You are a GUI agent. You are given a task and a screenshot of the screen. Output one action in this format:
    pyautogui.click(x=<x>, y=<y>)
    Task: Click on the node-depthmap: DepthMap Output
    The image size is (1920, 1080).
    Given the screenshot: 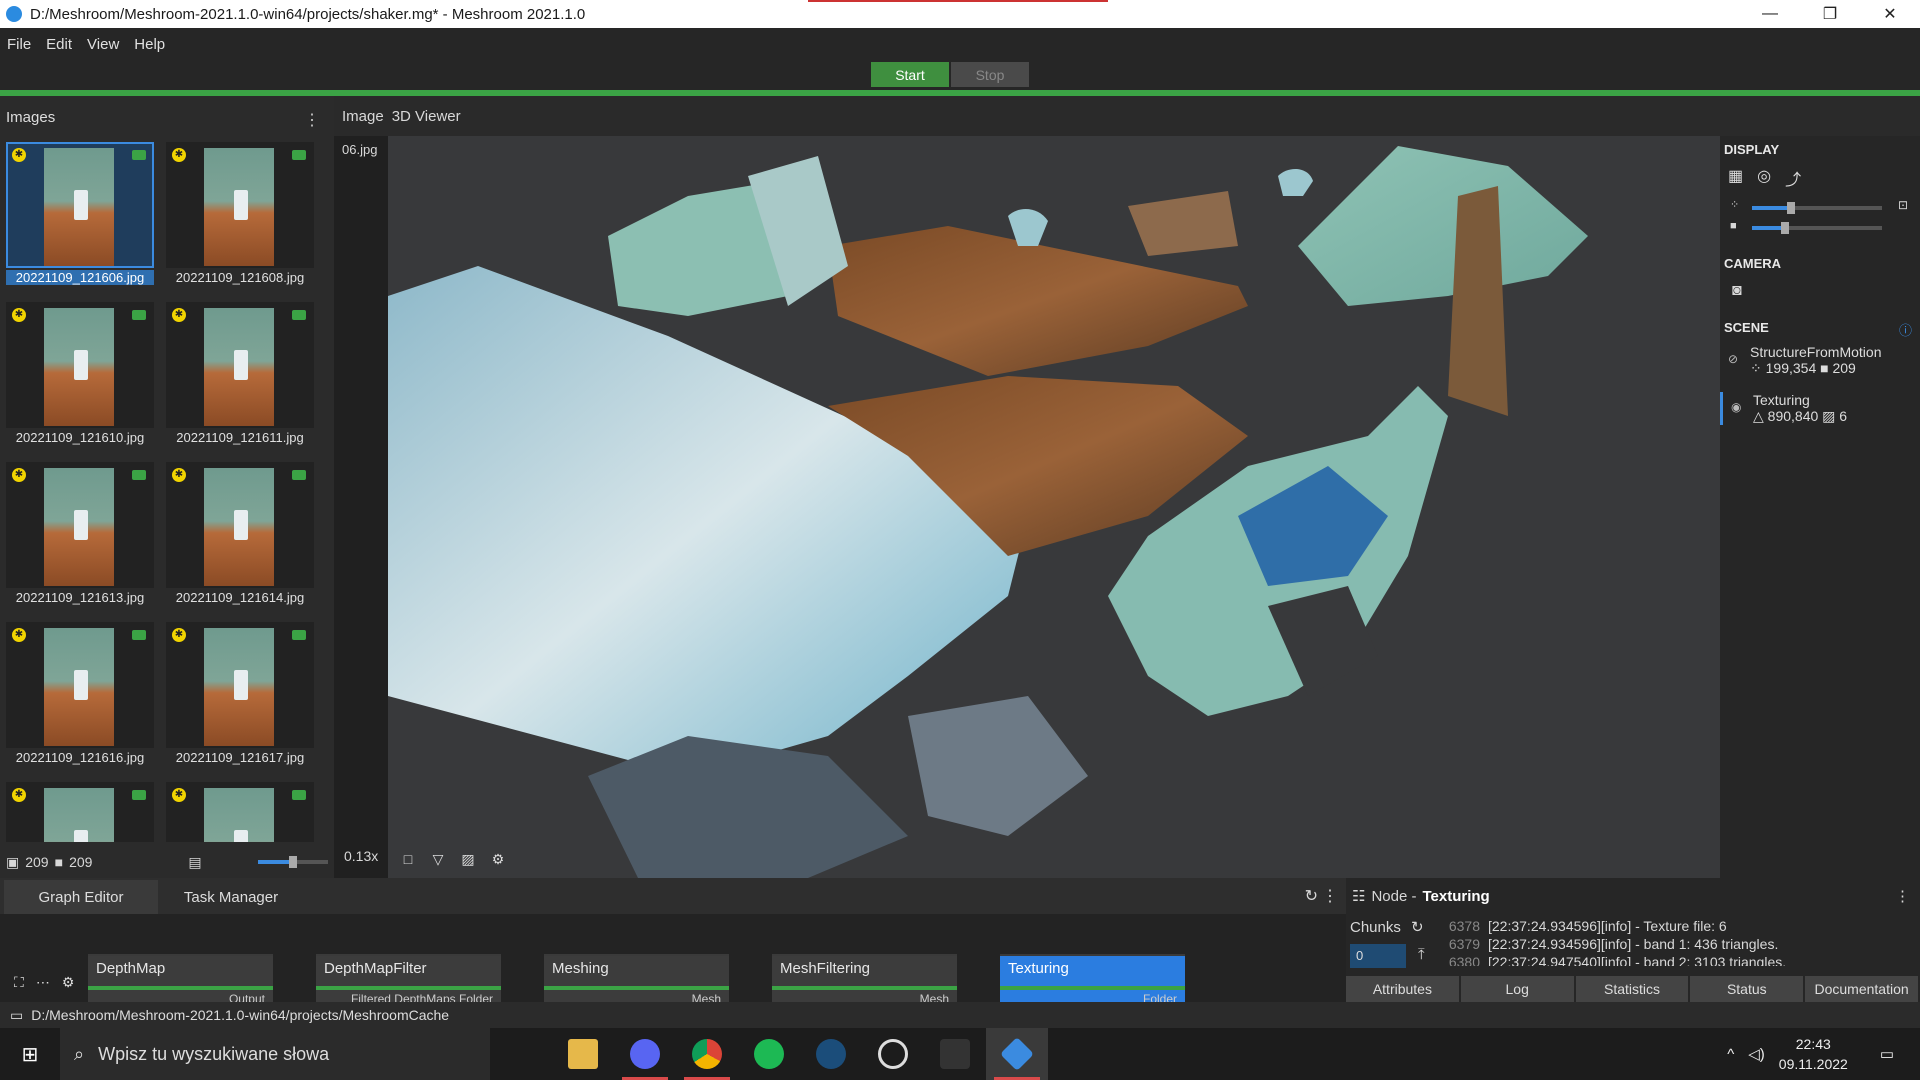 What is the action you would take?
    pyautogui.click(x=180, y=978)
    